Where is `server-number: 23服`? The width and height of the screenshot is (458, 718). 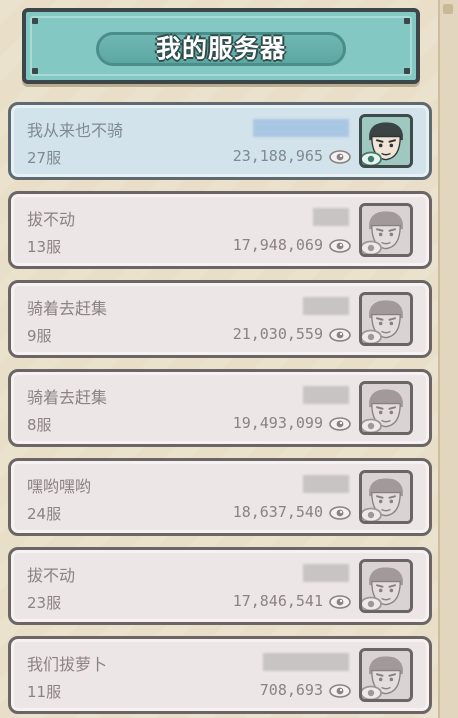 server-number: 23服 is located at coordinates (44, 603).